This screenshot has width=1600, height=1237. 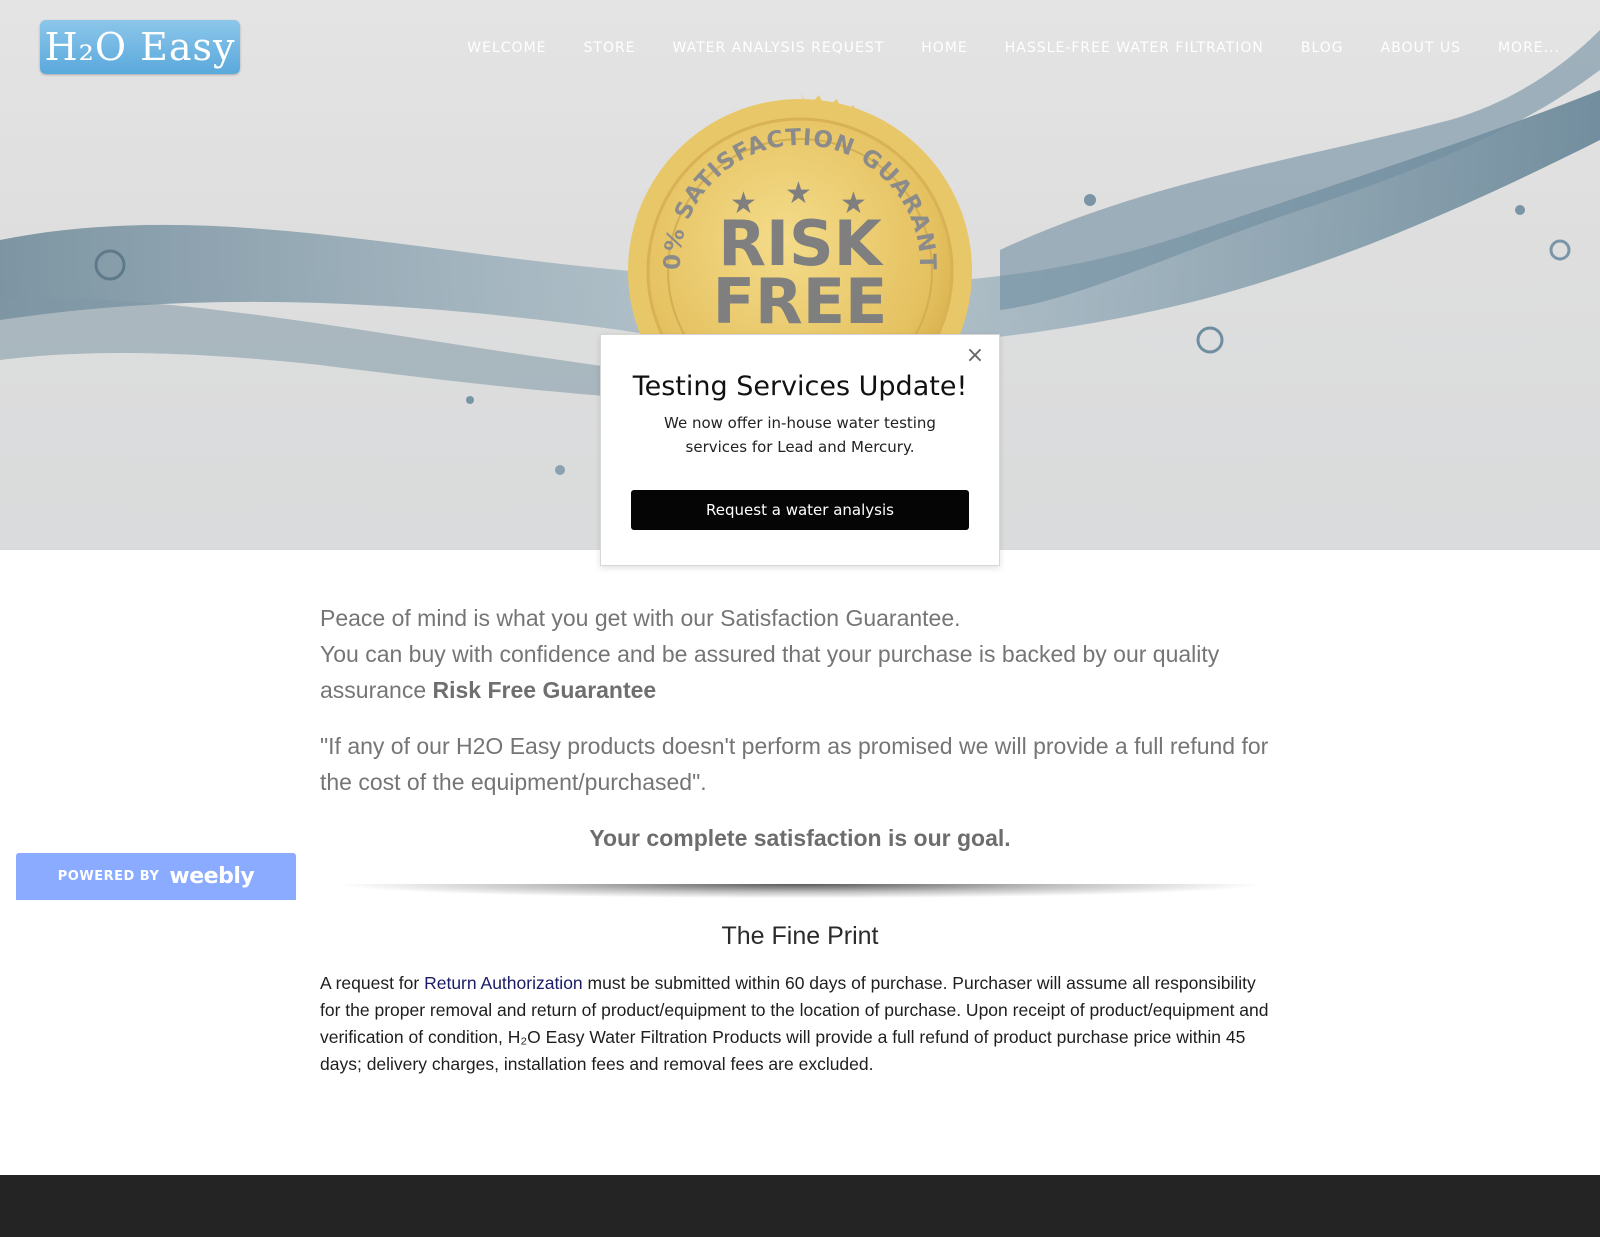 I want to click on fine-print-prefix: A request for, so click(x=372, y=983).